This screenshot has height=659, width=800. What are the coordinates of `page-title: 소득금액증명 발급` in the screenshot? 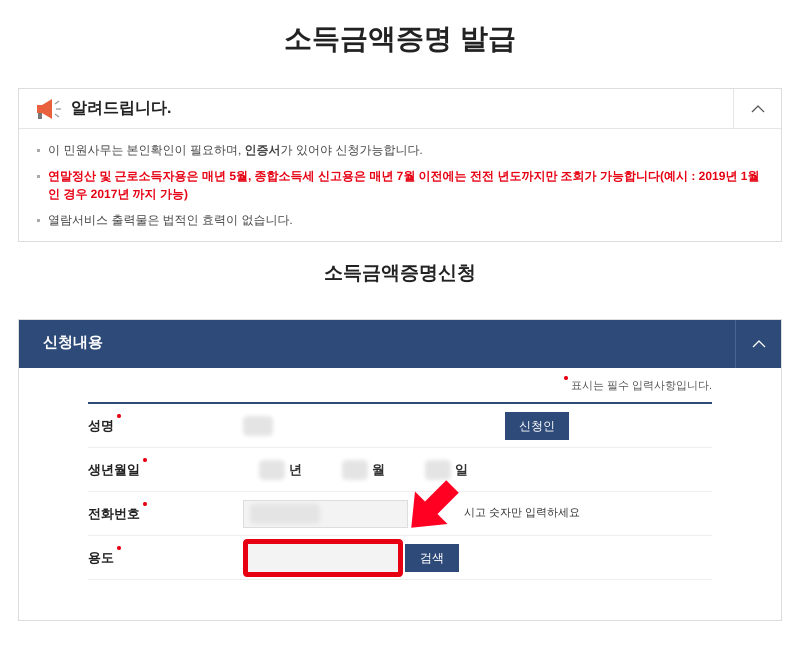 It's located at (400, 39).